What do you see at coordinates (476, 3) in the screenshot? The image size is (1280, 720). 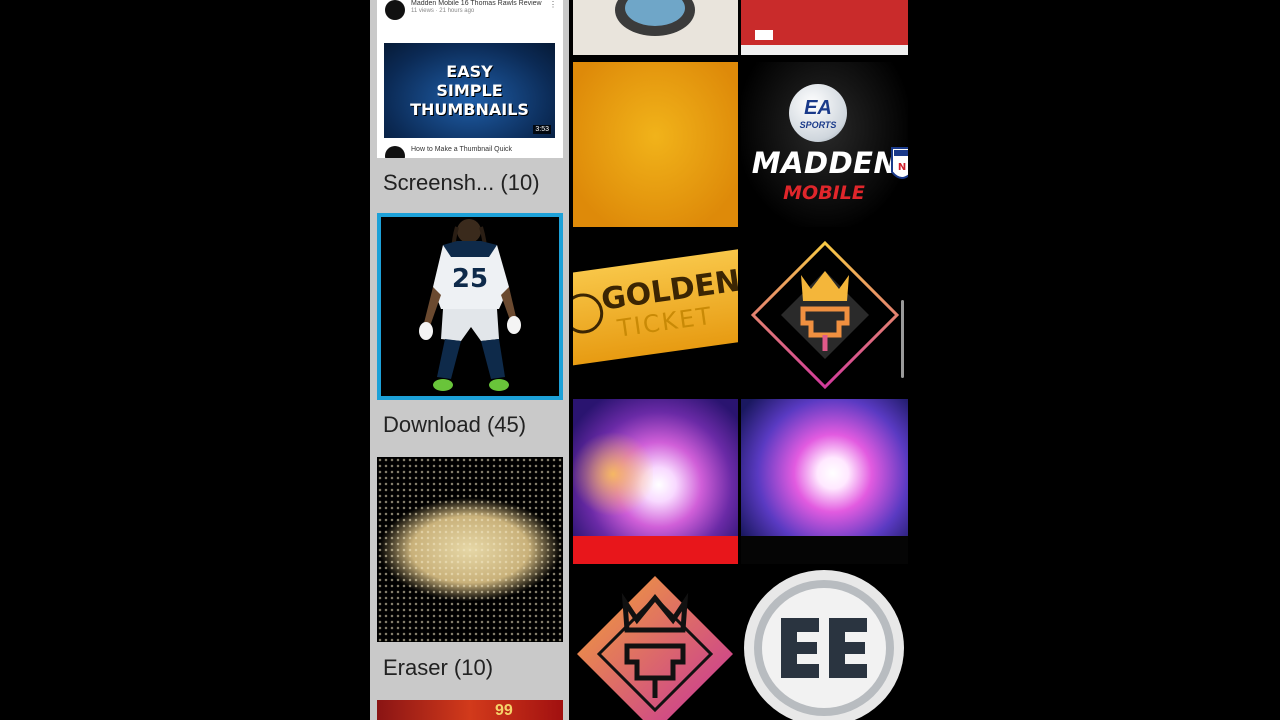 I see `video-title: Madden Mobile 16 Thomas Rawls Review` at bounding box center [476, 3].